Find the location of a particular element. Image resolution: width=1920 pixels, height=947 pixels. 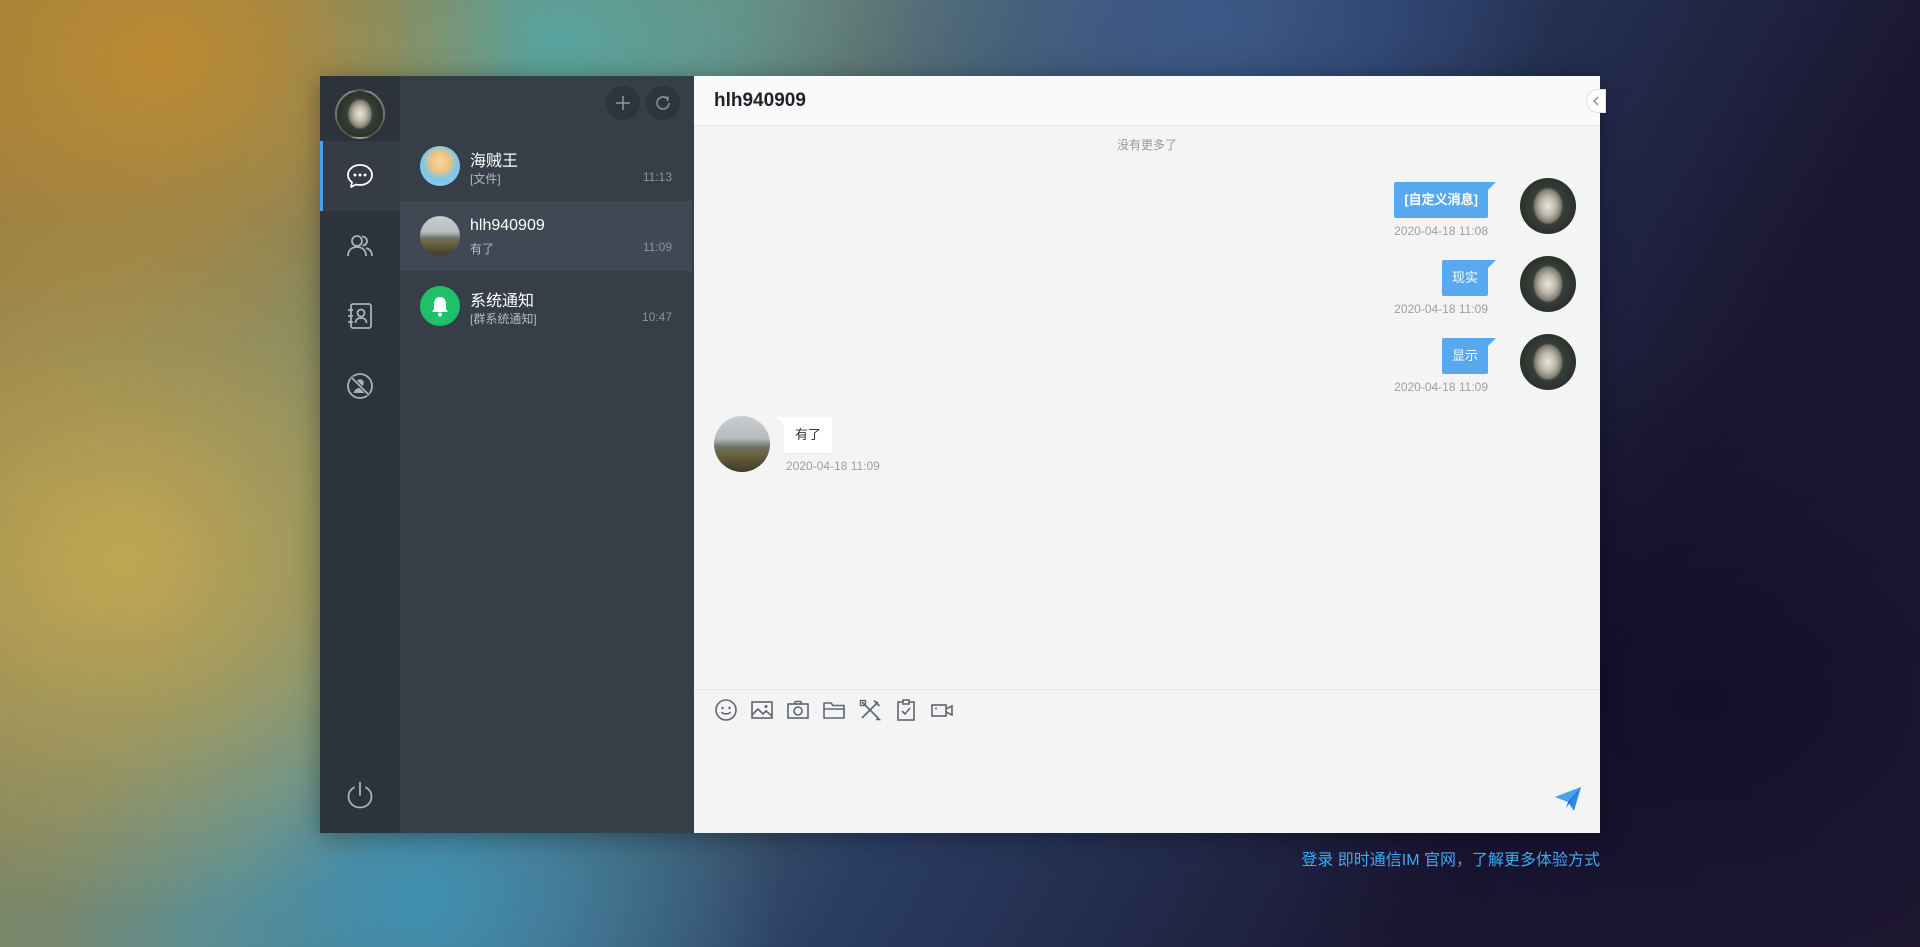

list-actions is located at coordinates (643, 103).